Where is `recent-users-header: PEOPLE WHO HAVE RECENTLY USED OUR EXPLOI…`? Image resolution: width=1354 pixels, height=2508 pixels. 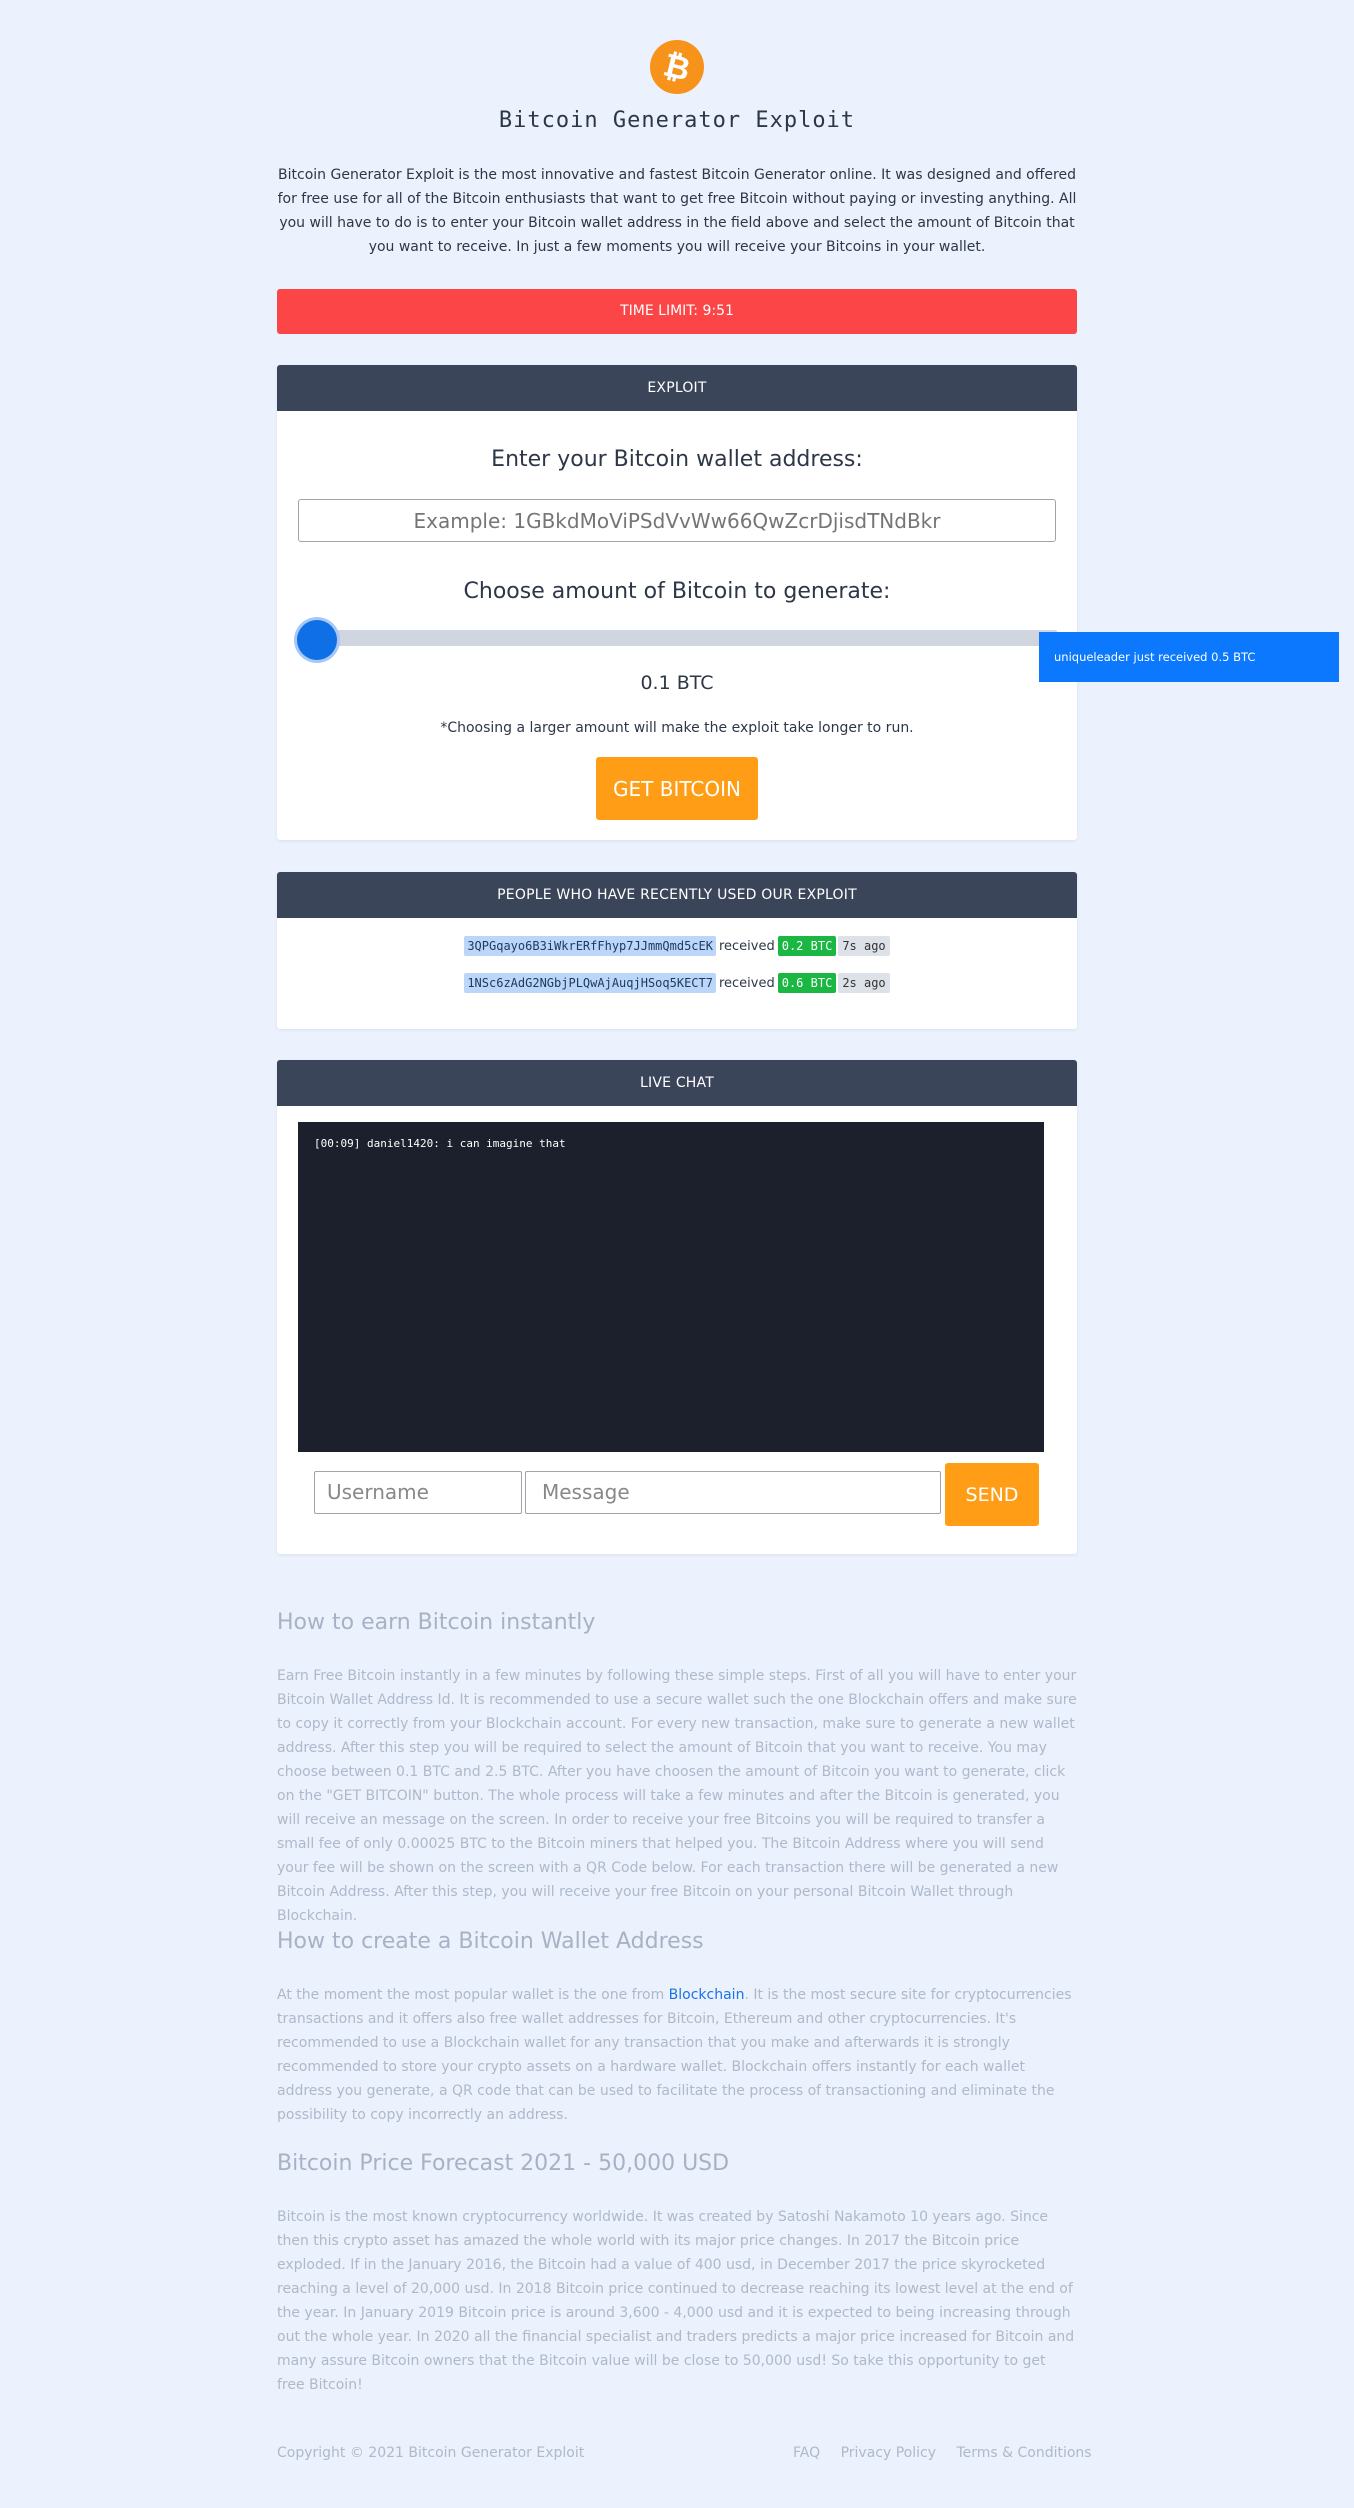
recent-users-header: PEOPLE WHO HAVE RECENTLY USED OUR EXPLOI… is located at coordinates (677, 895).